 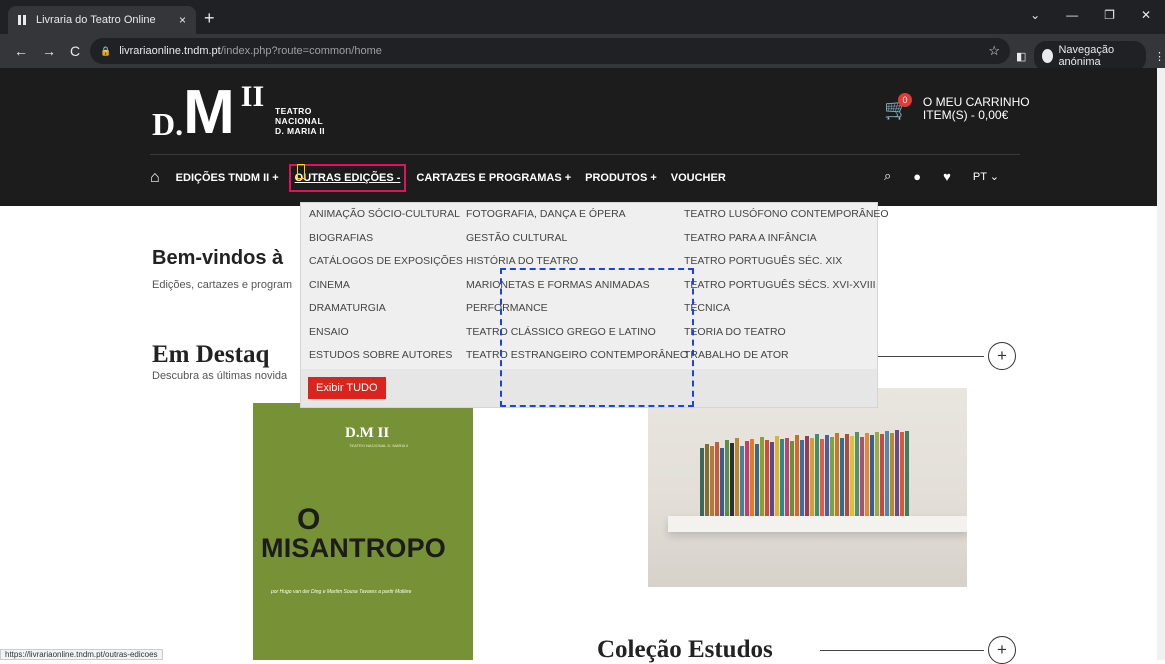 What do you see at coordinates (917, 176) in the screenshot?
I see `user-icon: ●` at bounding box center [917, 176].